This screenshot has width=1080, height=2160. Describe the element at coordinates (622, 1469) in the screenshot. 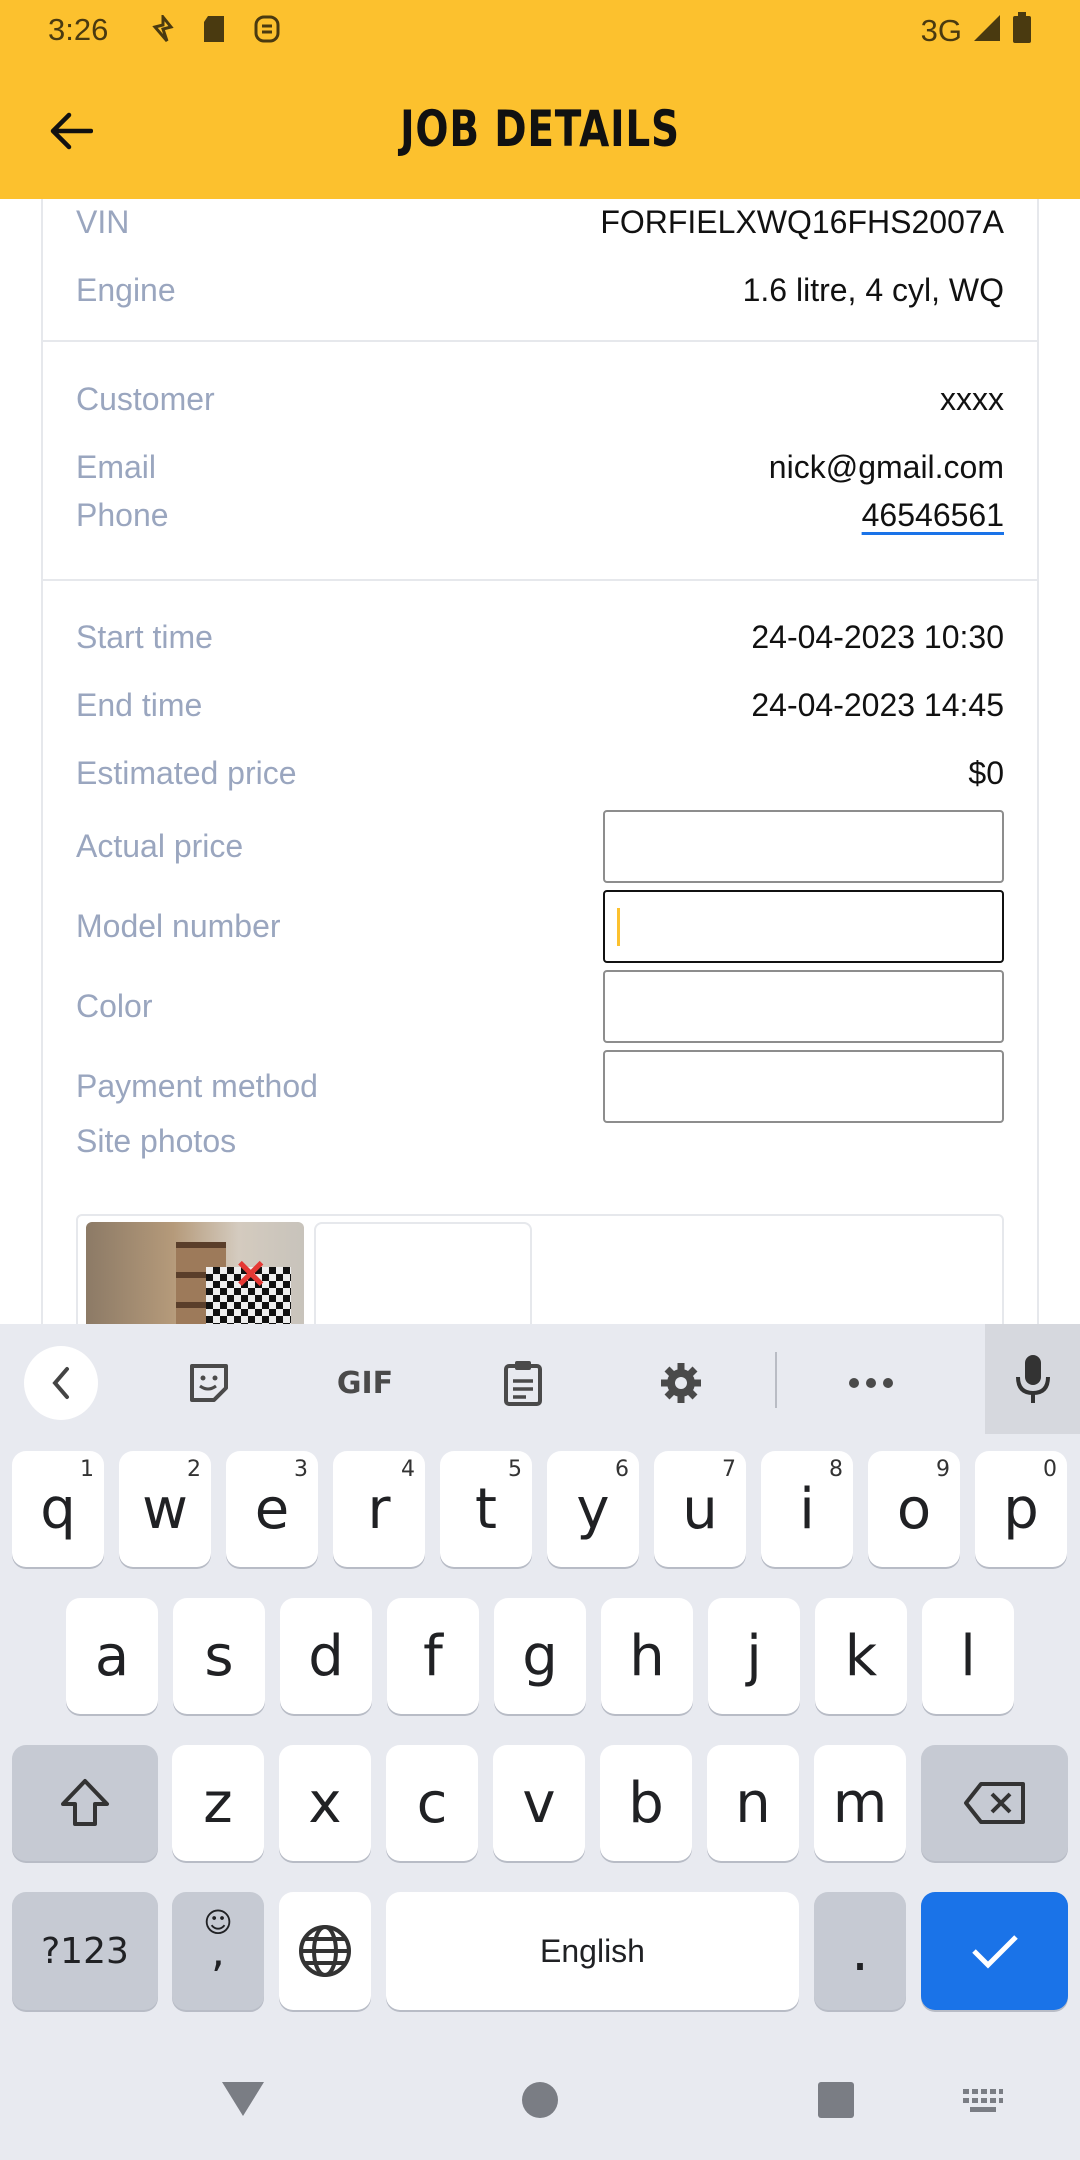

I see `key-hint-label: 6` at that location.